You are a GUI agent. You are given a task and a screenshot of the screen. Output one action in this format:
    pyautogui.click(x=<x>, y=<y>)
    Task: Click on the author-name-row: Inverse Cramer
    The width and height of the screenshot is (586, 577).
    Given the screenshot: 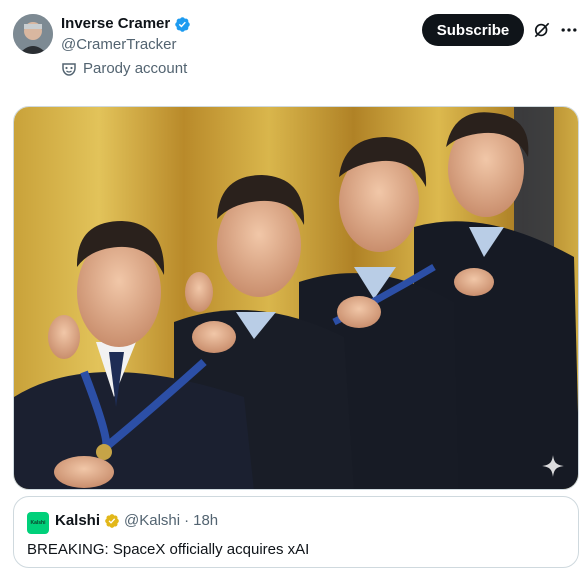 What is the action you would take?
    pyautogui.click(x=126, y=24)
    